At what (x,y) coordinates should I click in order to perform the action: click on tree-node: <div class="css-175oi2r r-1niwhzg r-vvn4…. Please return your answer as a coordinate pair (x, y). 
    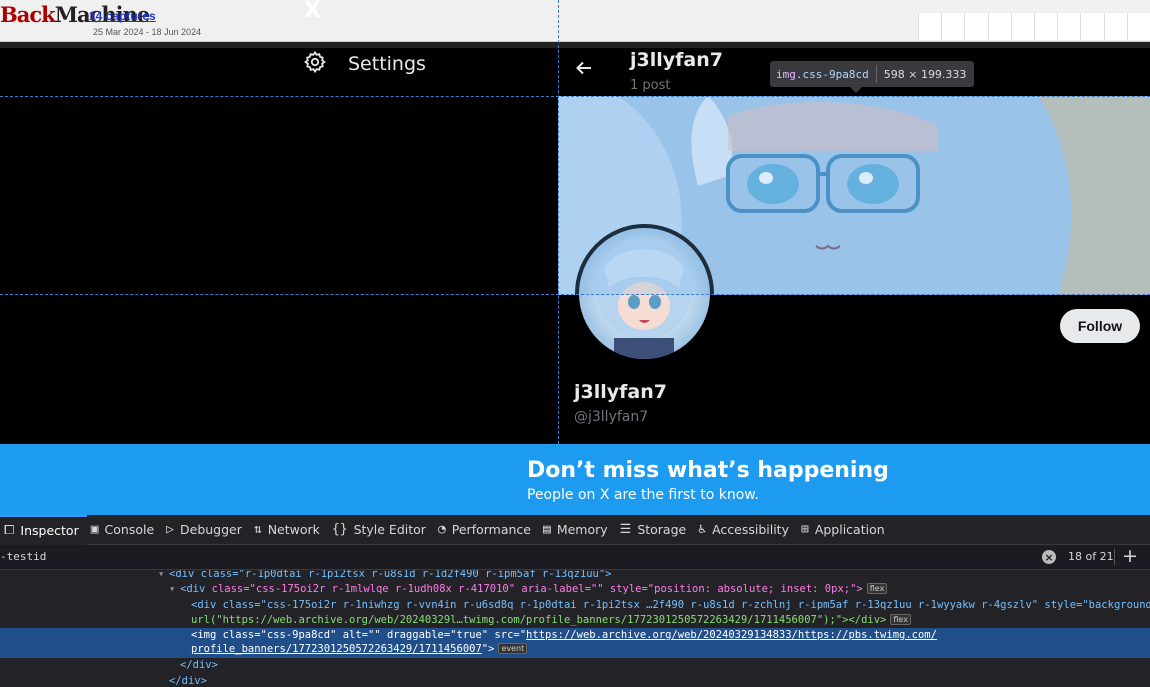
    Looking at the image, I should click on (575, 605).